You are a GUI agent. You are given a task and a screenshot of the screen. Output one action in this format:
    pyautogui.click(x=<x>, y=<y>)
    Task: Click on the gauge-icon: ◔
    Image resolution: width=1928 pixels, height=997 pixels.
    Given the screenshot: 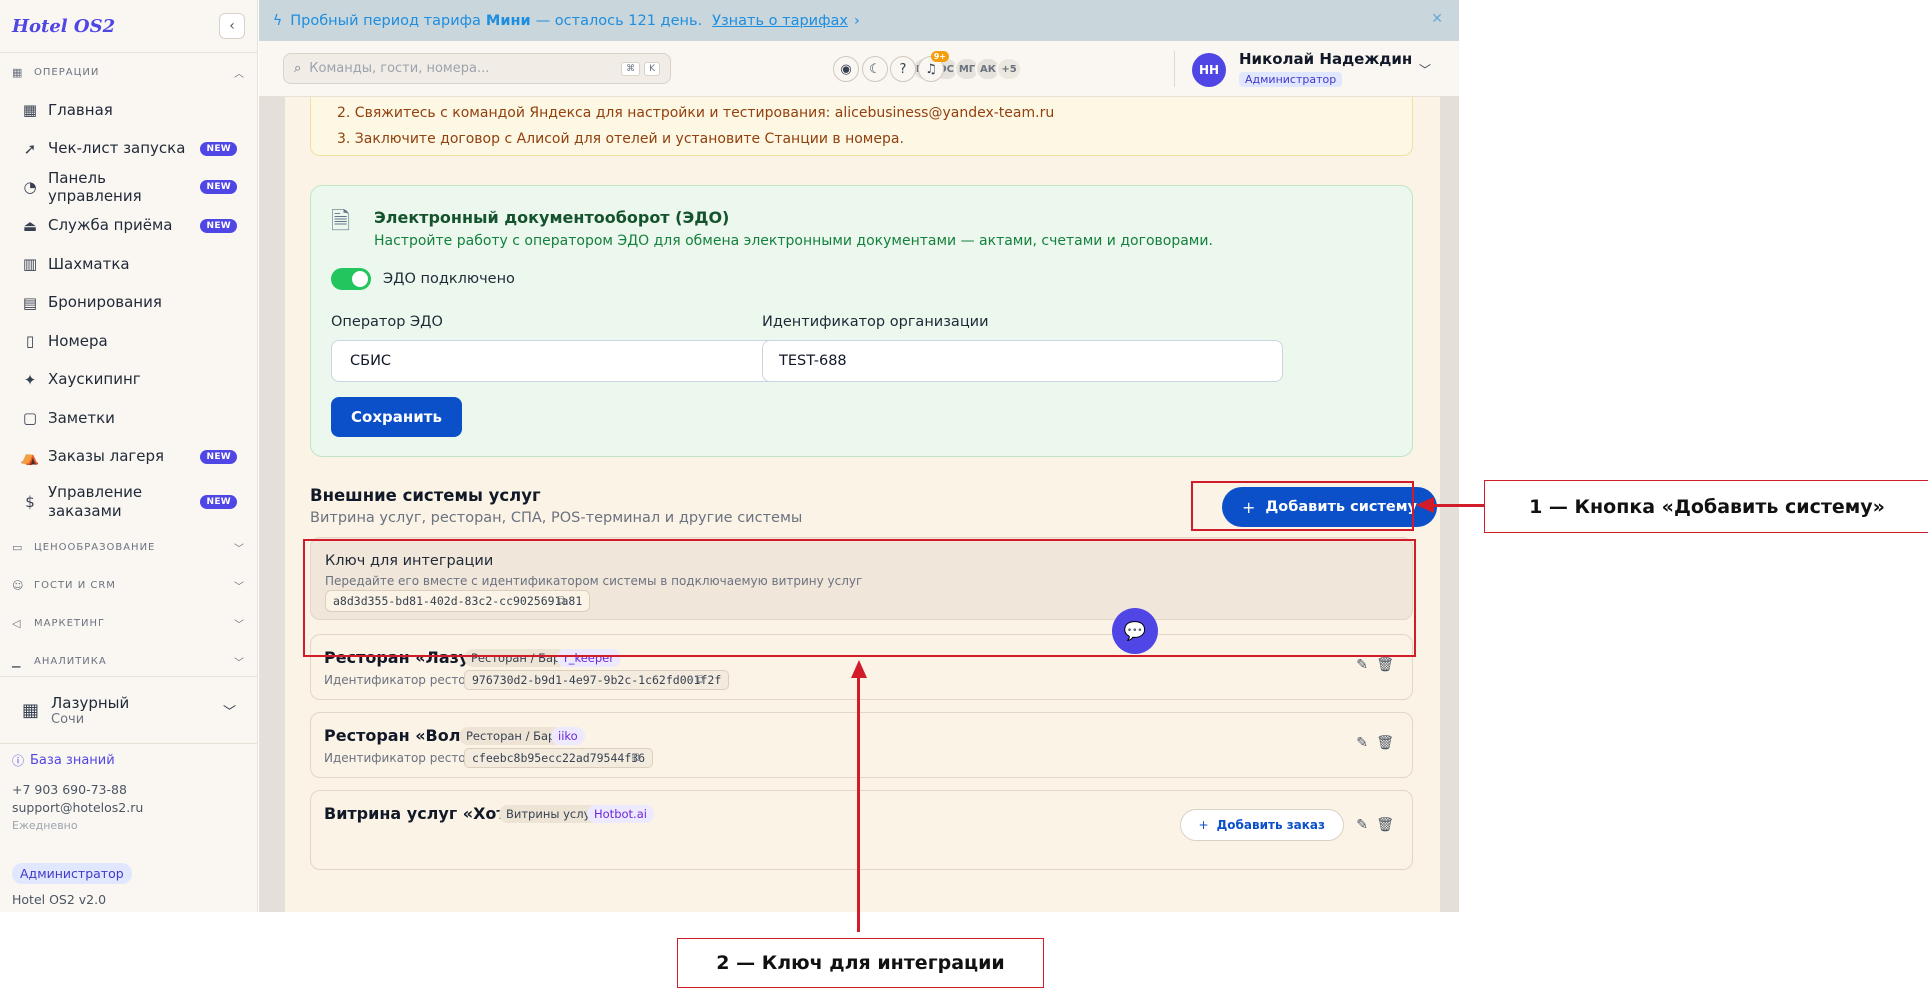 What is the action you would take?
    pyautogui.click(x=30, y=187)
    